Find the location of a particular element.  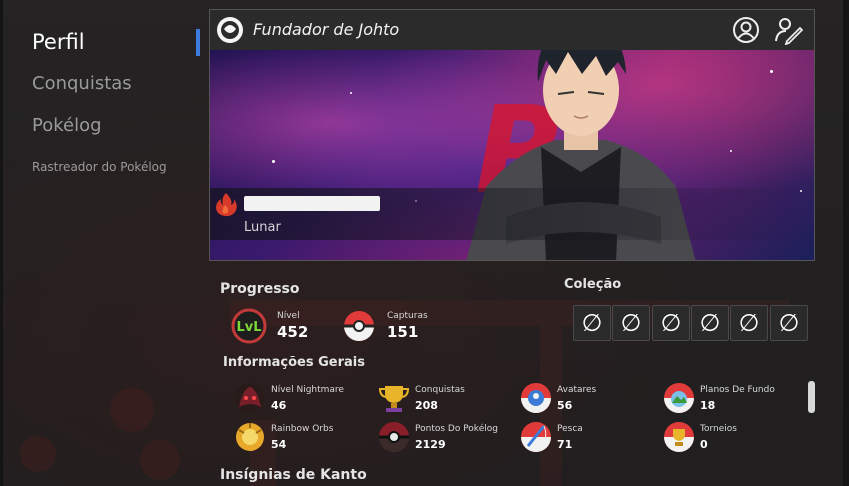

player-subtitle: Lunar is located at coordinates (262, 227).